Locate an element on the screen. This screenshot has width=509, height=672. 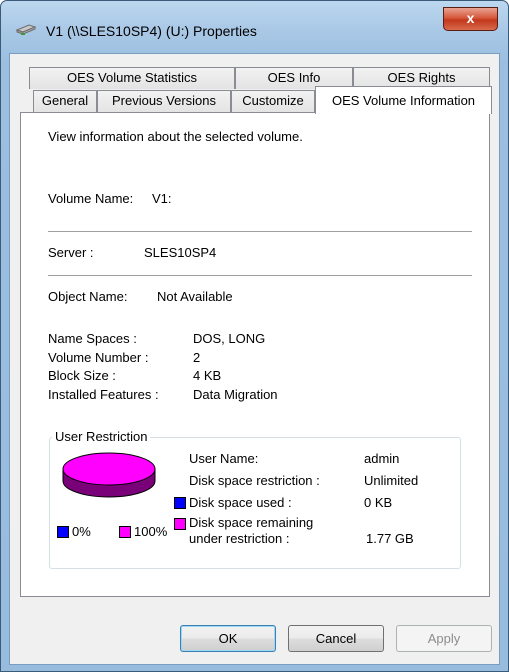
user-name-value: admin is located at coordinates (382, 458).